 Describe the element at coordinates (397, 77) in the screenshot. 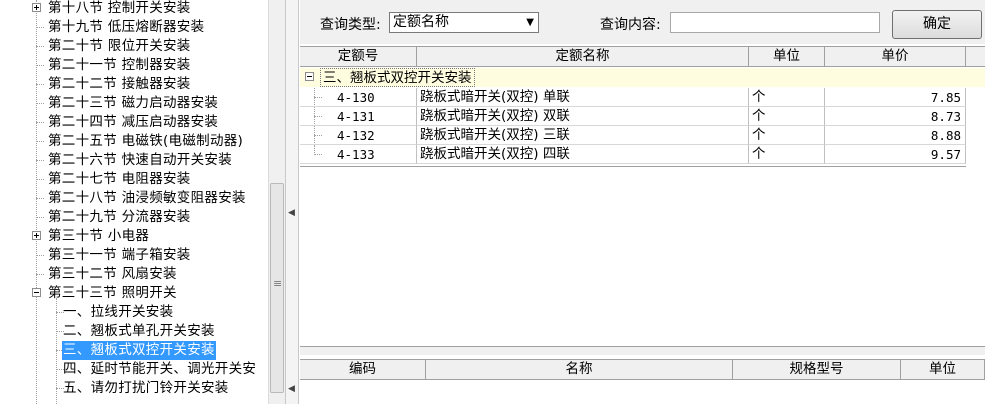

I see `group-label: 三、翘板式双控开关安装` at that location.